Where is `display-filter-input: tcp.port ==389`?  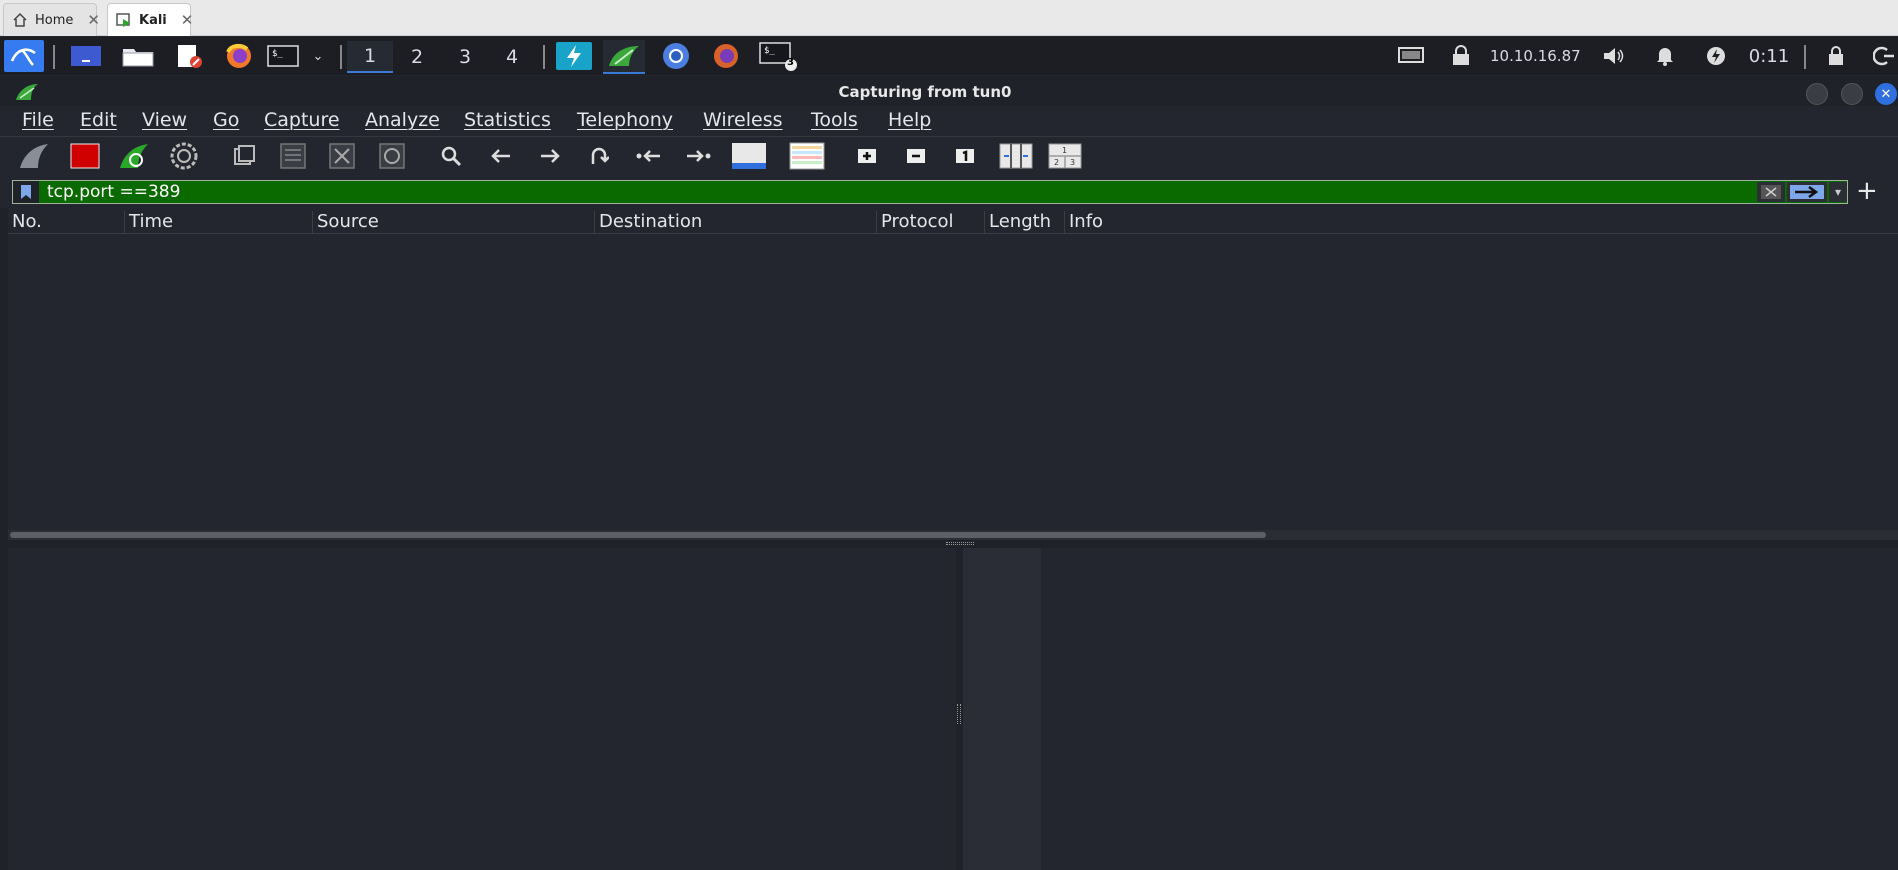
display-filter-input: tcp.port ==389 is located at coordinates (903, 192).